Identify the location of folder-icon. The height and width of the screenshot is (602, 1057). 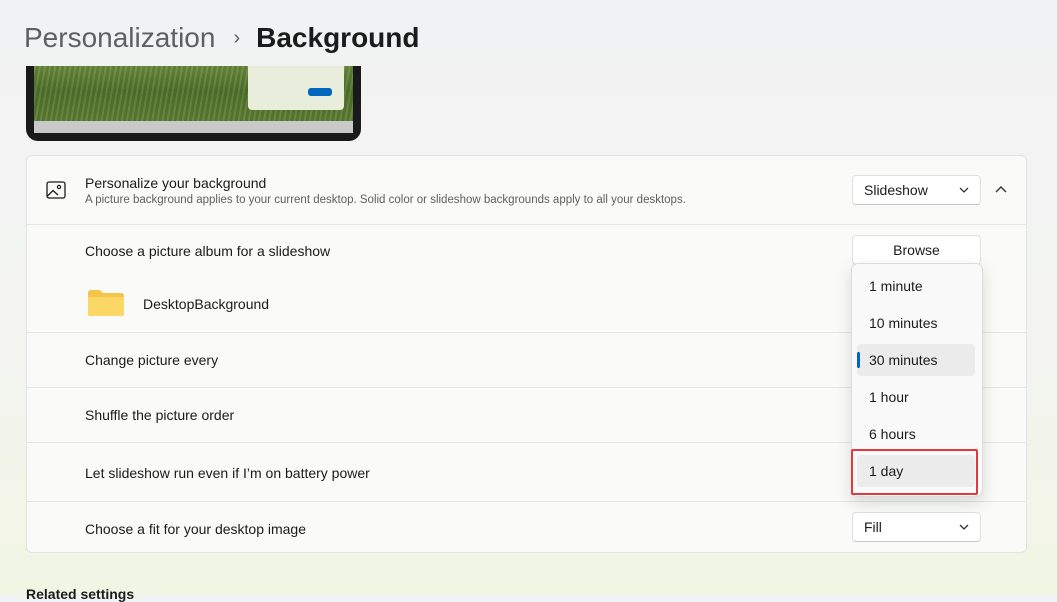
(106, 303).